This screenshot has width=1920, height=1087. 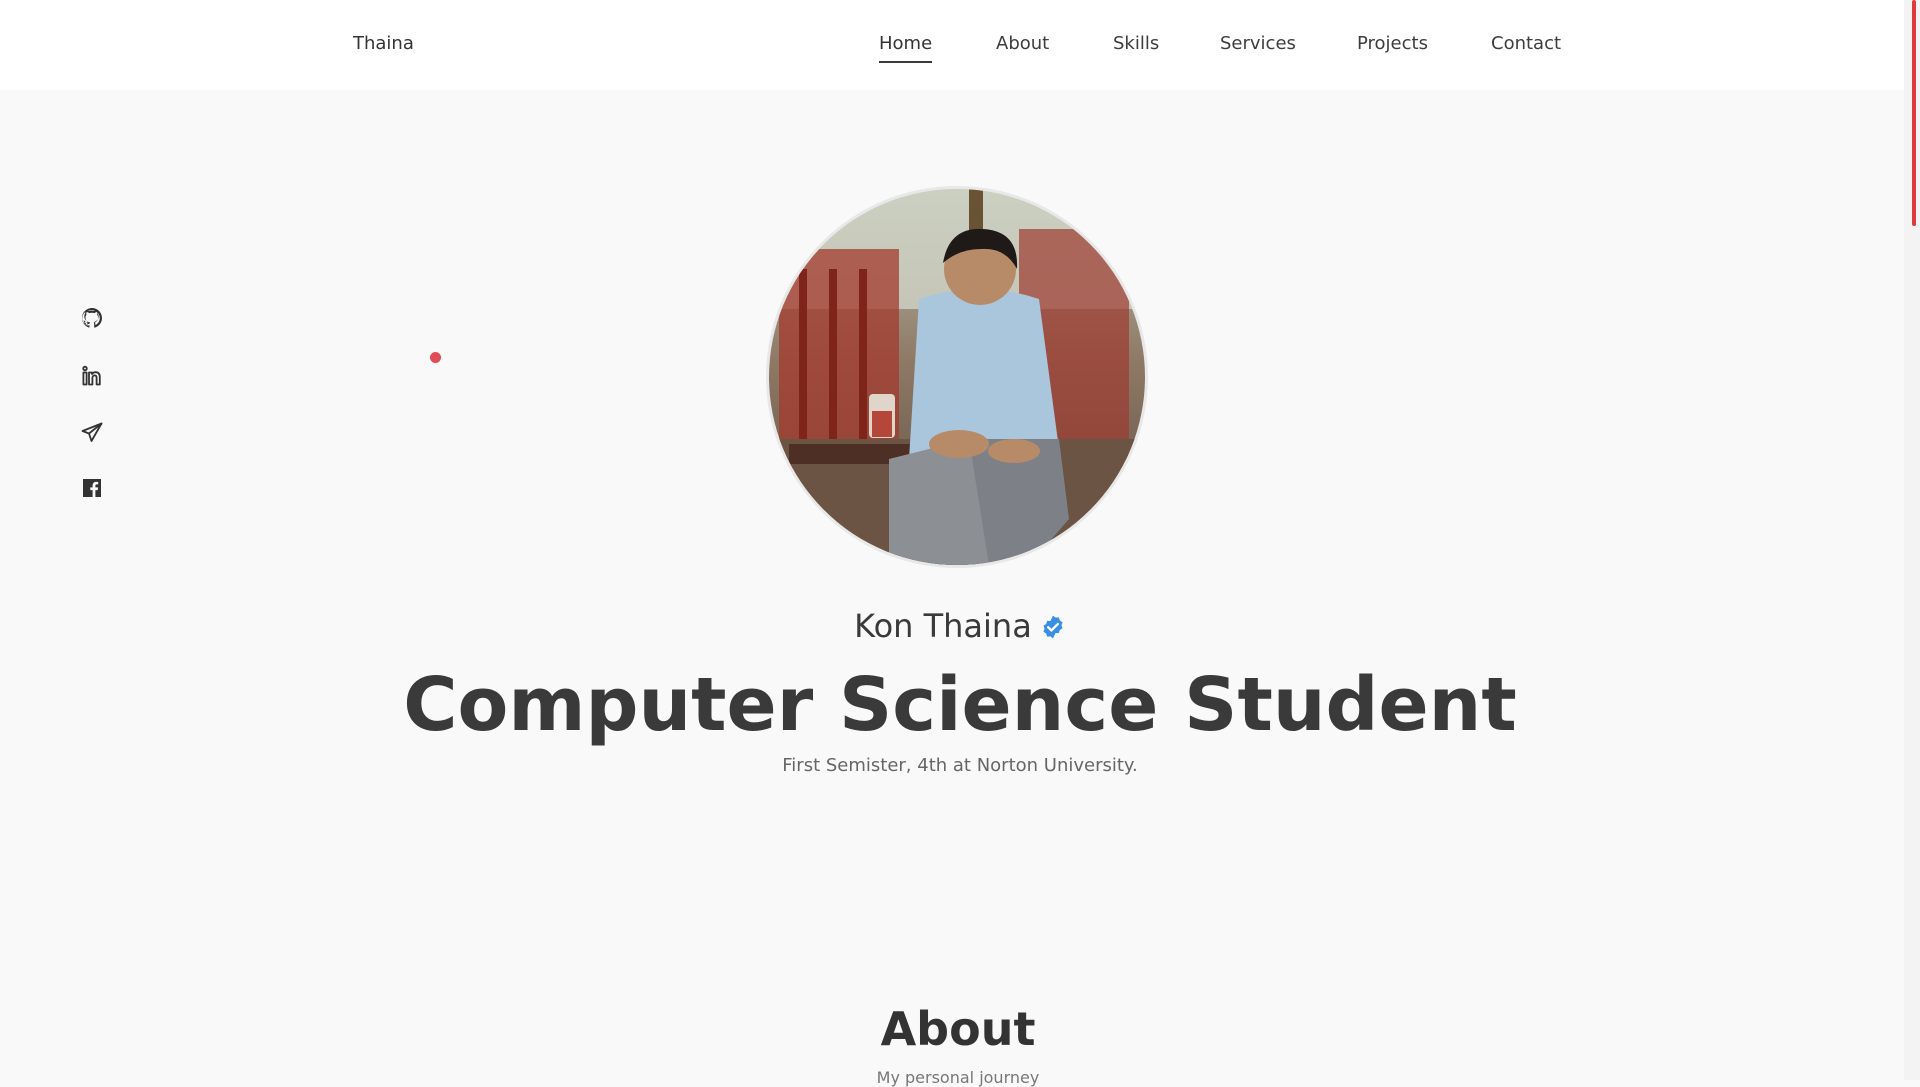 What do you see at coordinates (958, 1077) in the screenshot?
I see `about-subtitle: My personal journey` at bounding box center [958, 1077].